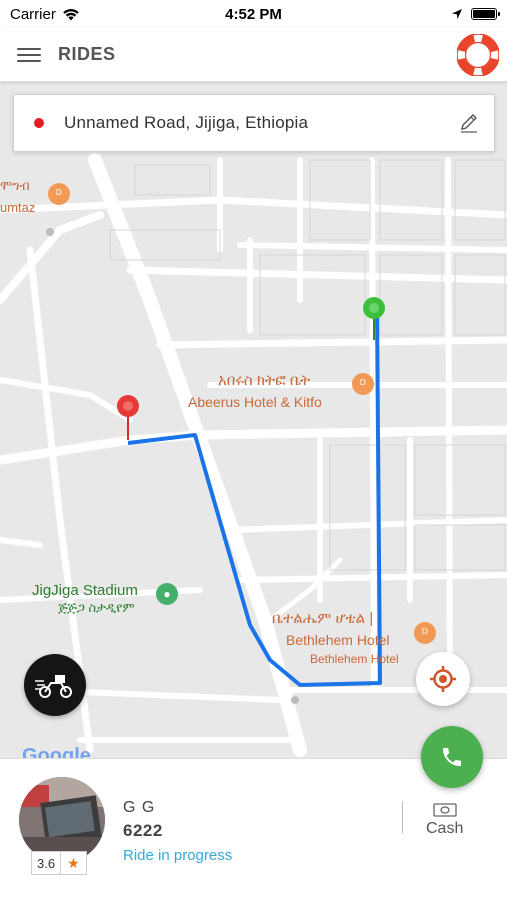 Image resolution: width=507 pixels, height=900 pixels. What do you see at coordinates (469, 123) in the screenshot?
I see `pencil-icon` at bounding box center [469, 123].